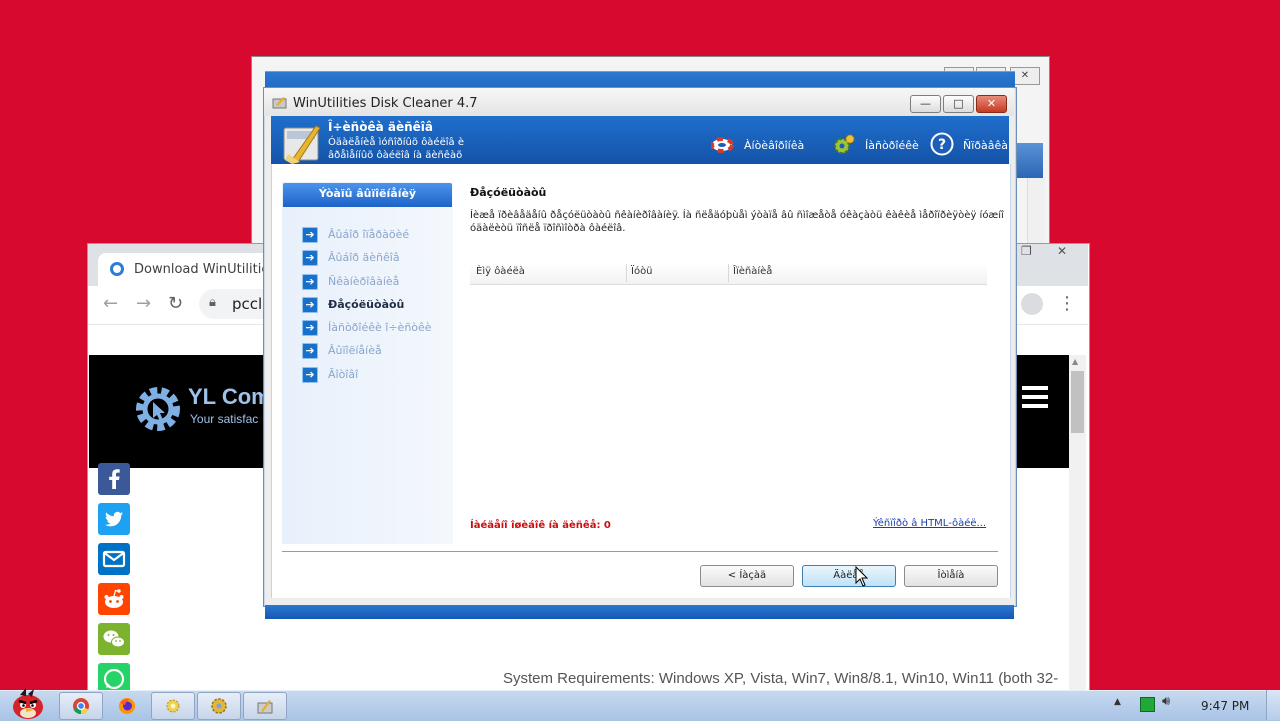 Image resolution: width=1280 pixels, height=721 pixels. What do you see at coordinates (1028, 160) in the screenshot?
I see `bg-main-side-strip` at bounding box center [1028, 160].